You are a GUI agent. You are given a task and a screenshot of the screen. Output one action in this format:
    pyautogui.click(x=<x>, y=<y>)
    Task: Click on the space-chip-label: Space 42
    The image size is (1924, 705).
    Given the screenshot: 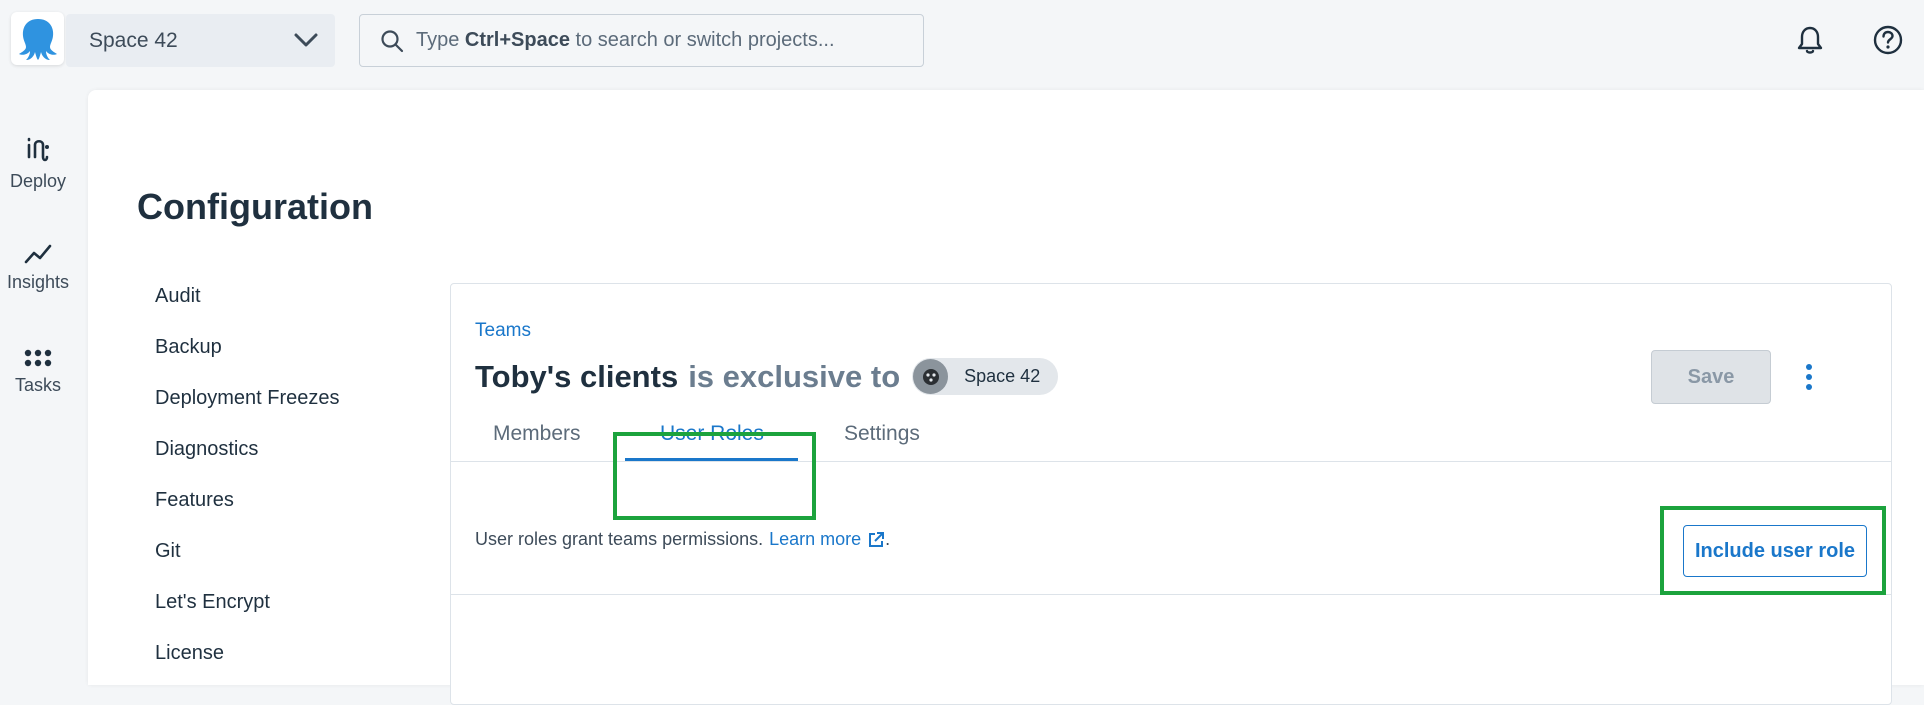 What is the action you would take?
    pyautogui.click(x=1002, y=376)
    